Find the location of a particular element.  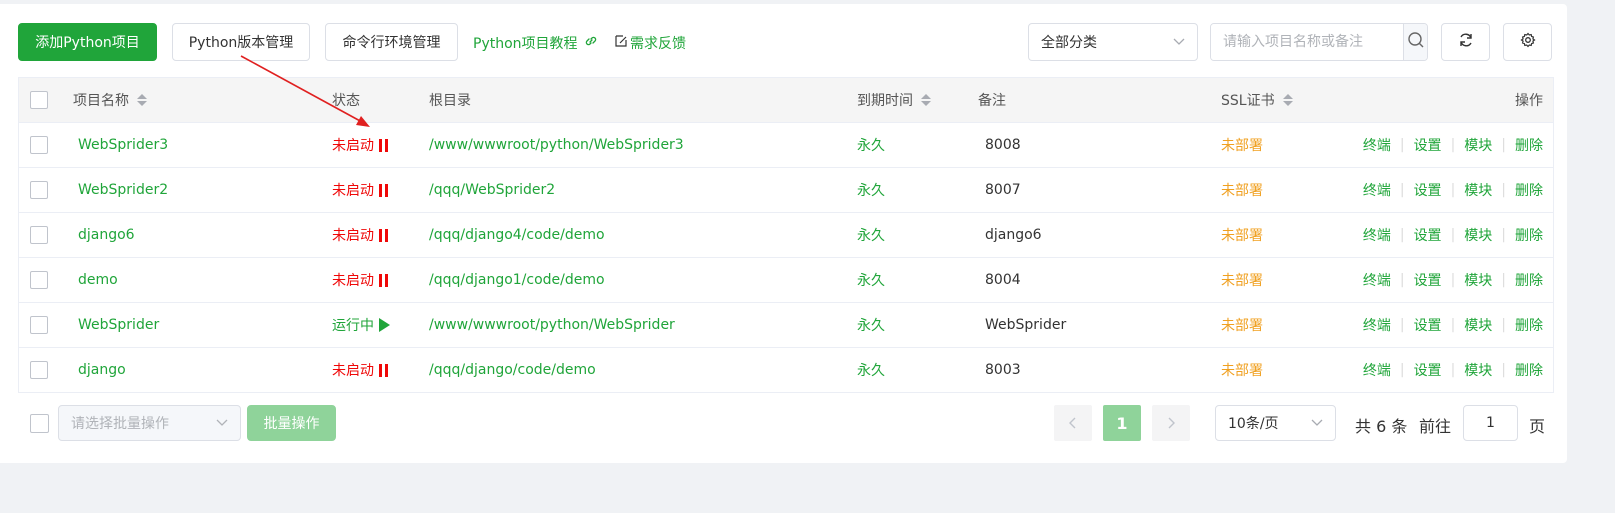

page-suffix: 页 is located at coordinates (1537, 426).